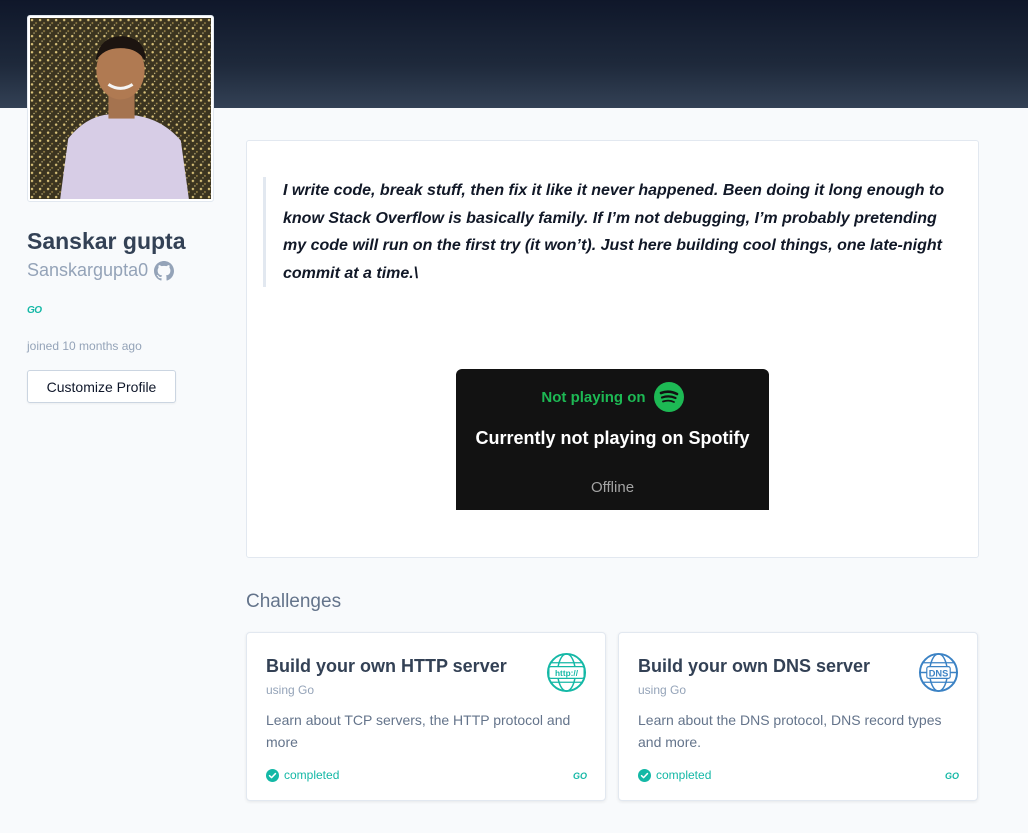 The height and width of the screenshot is (833, 1028). Describe the element at coordinates (164, 270) in the screenshot. I see `github-icon` at that location.